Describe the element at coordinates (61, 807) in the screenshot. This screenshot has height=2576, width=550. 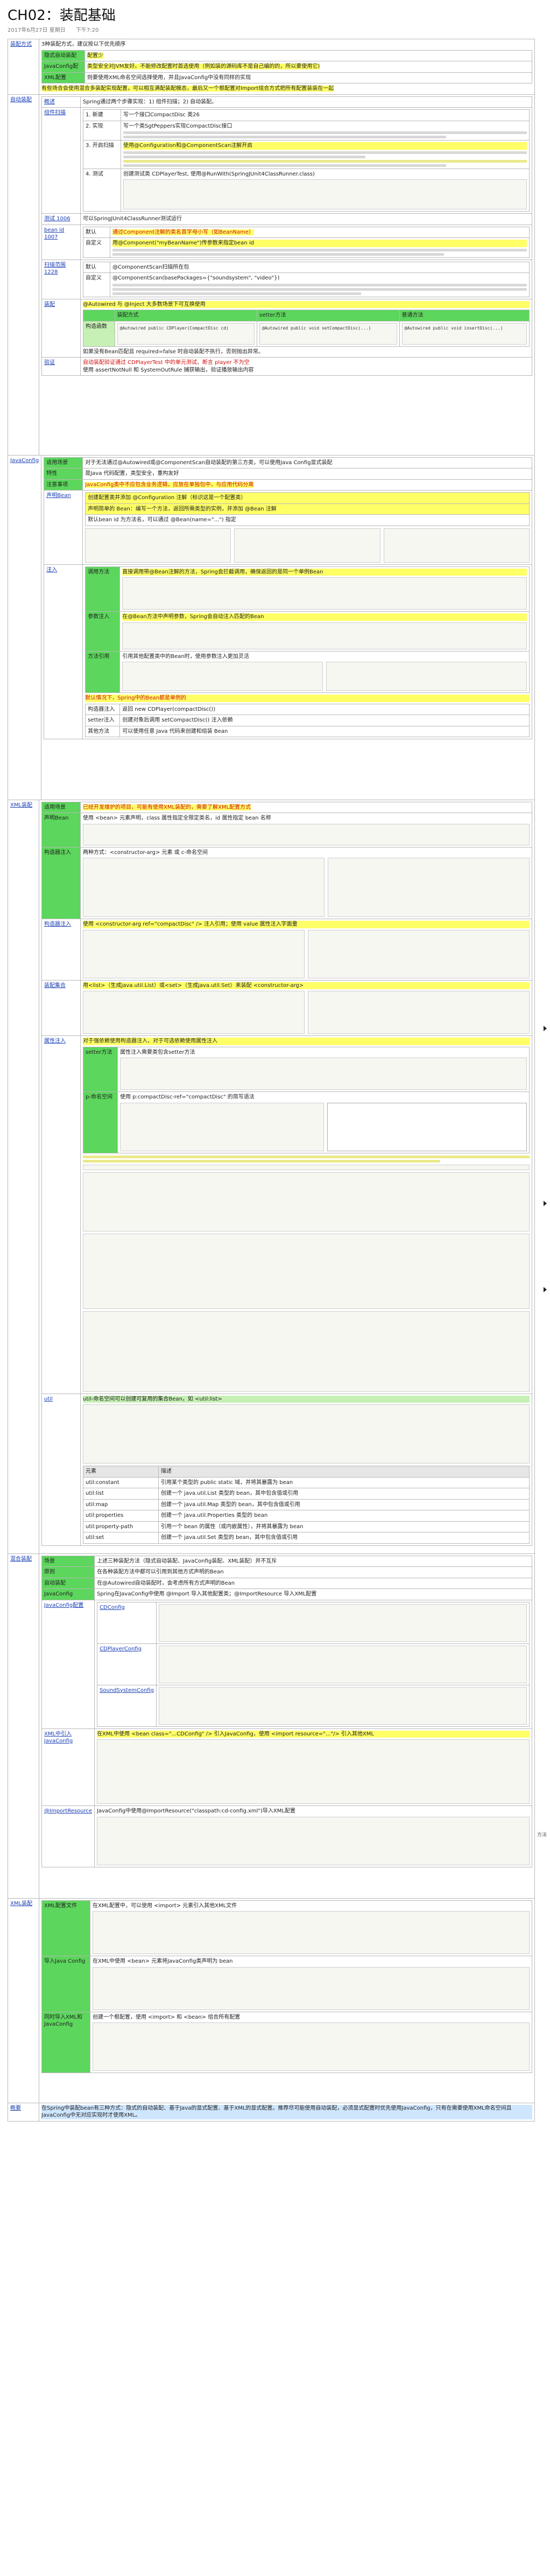
I see `xml-row-key: 适用场景` at that location.